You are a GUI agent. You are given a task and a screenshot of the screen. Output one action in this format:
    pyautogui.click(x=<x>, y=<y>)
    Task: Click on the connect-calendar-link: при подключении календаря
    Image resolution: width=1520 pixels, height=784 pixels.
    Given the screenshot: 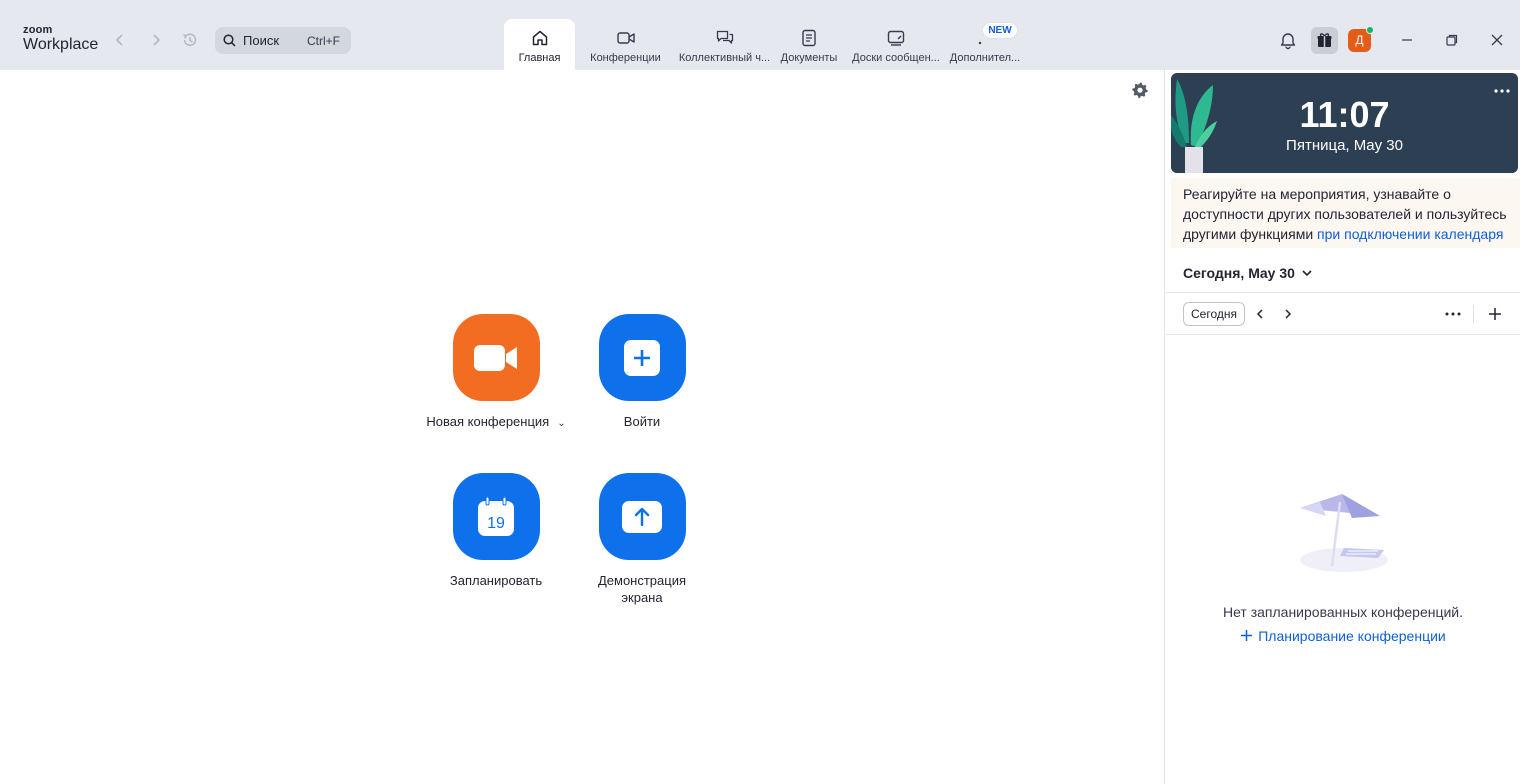 What is the action you would take?
    pyautogui.click(x=1410, y=234)
    